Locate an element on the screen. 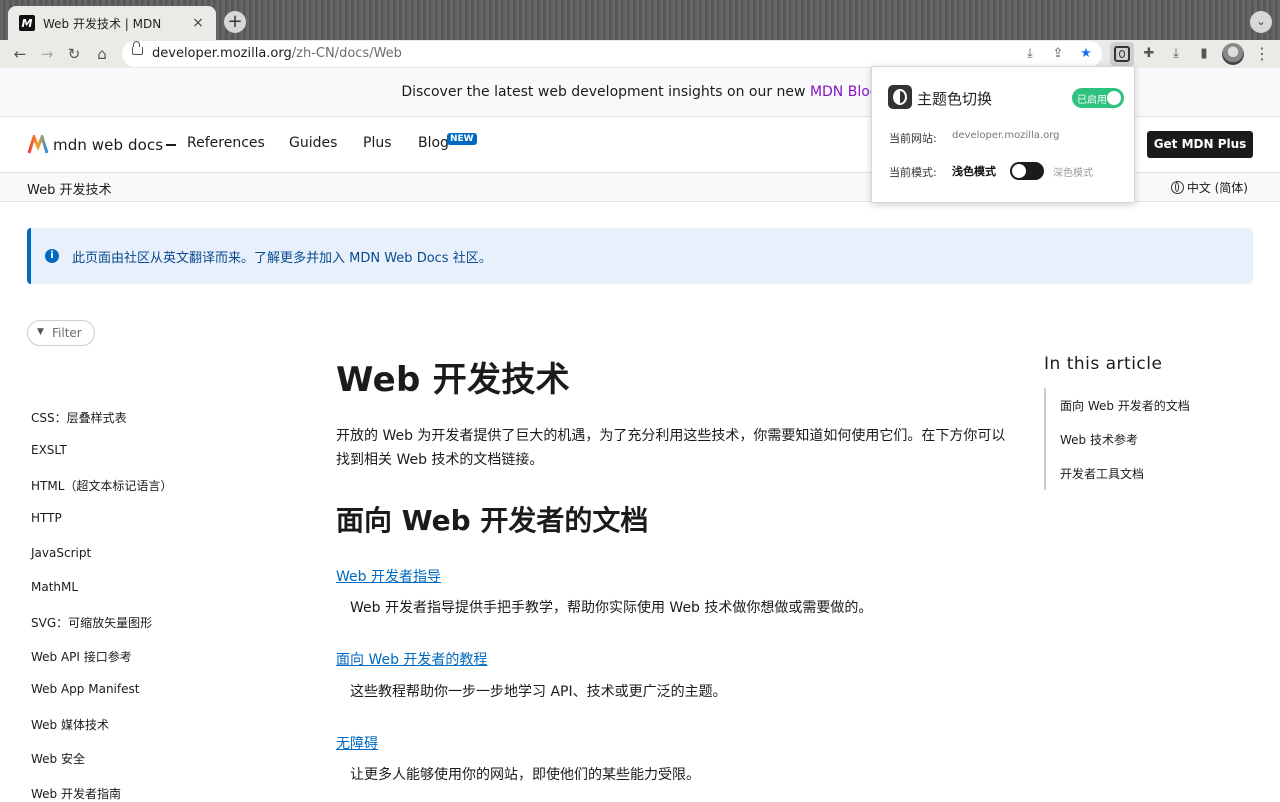  nav-blog: Blog is located at coordinates (433, 143).